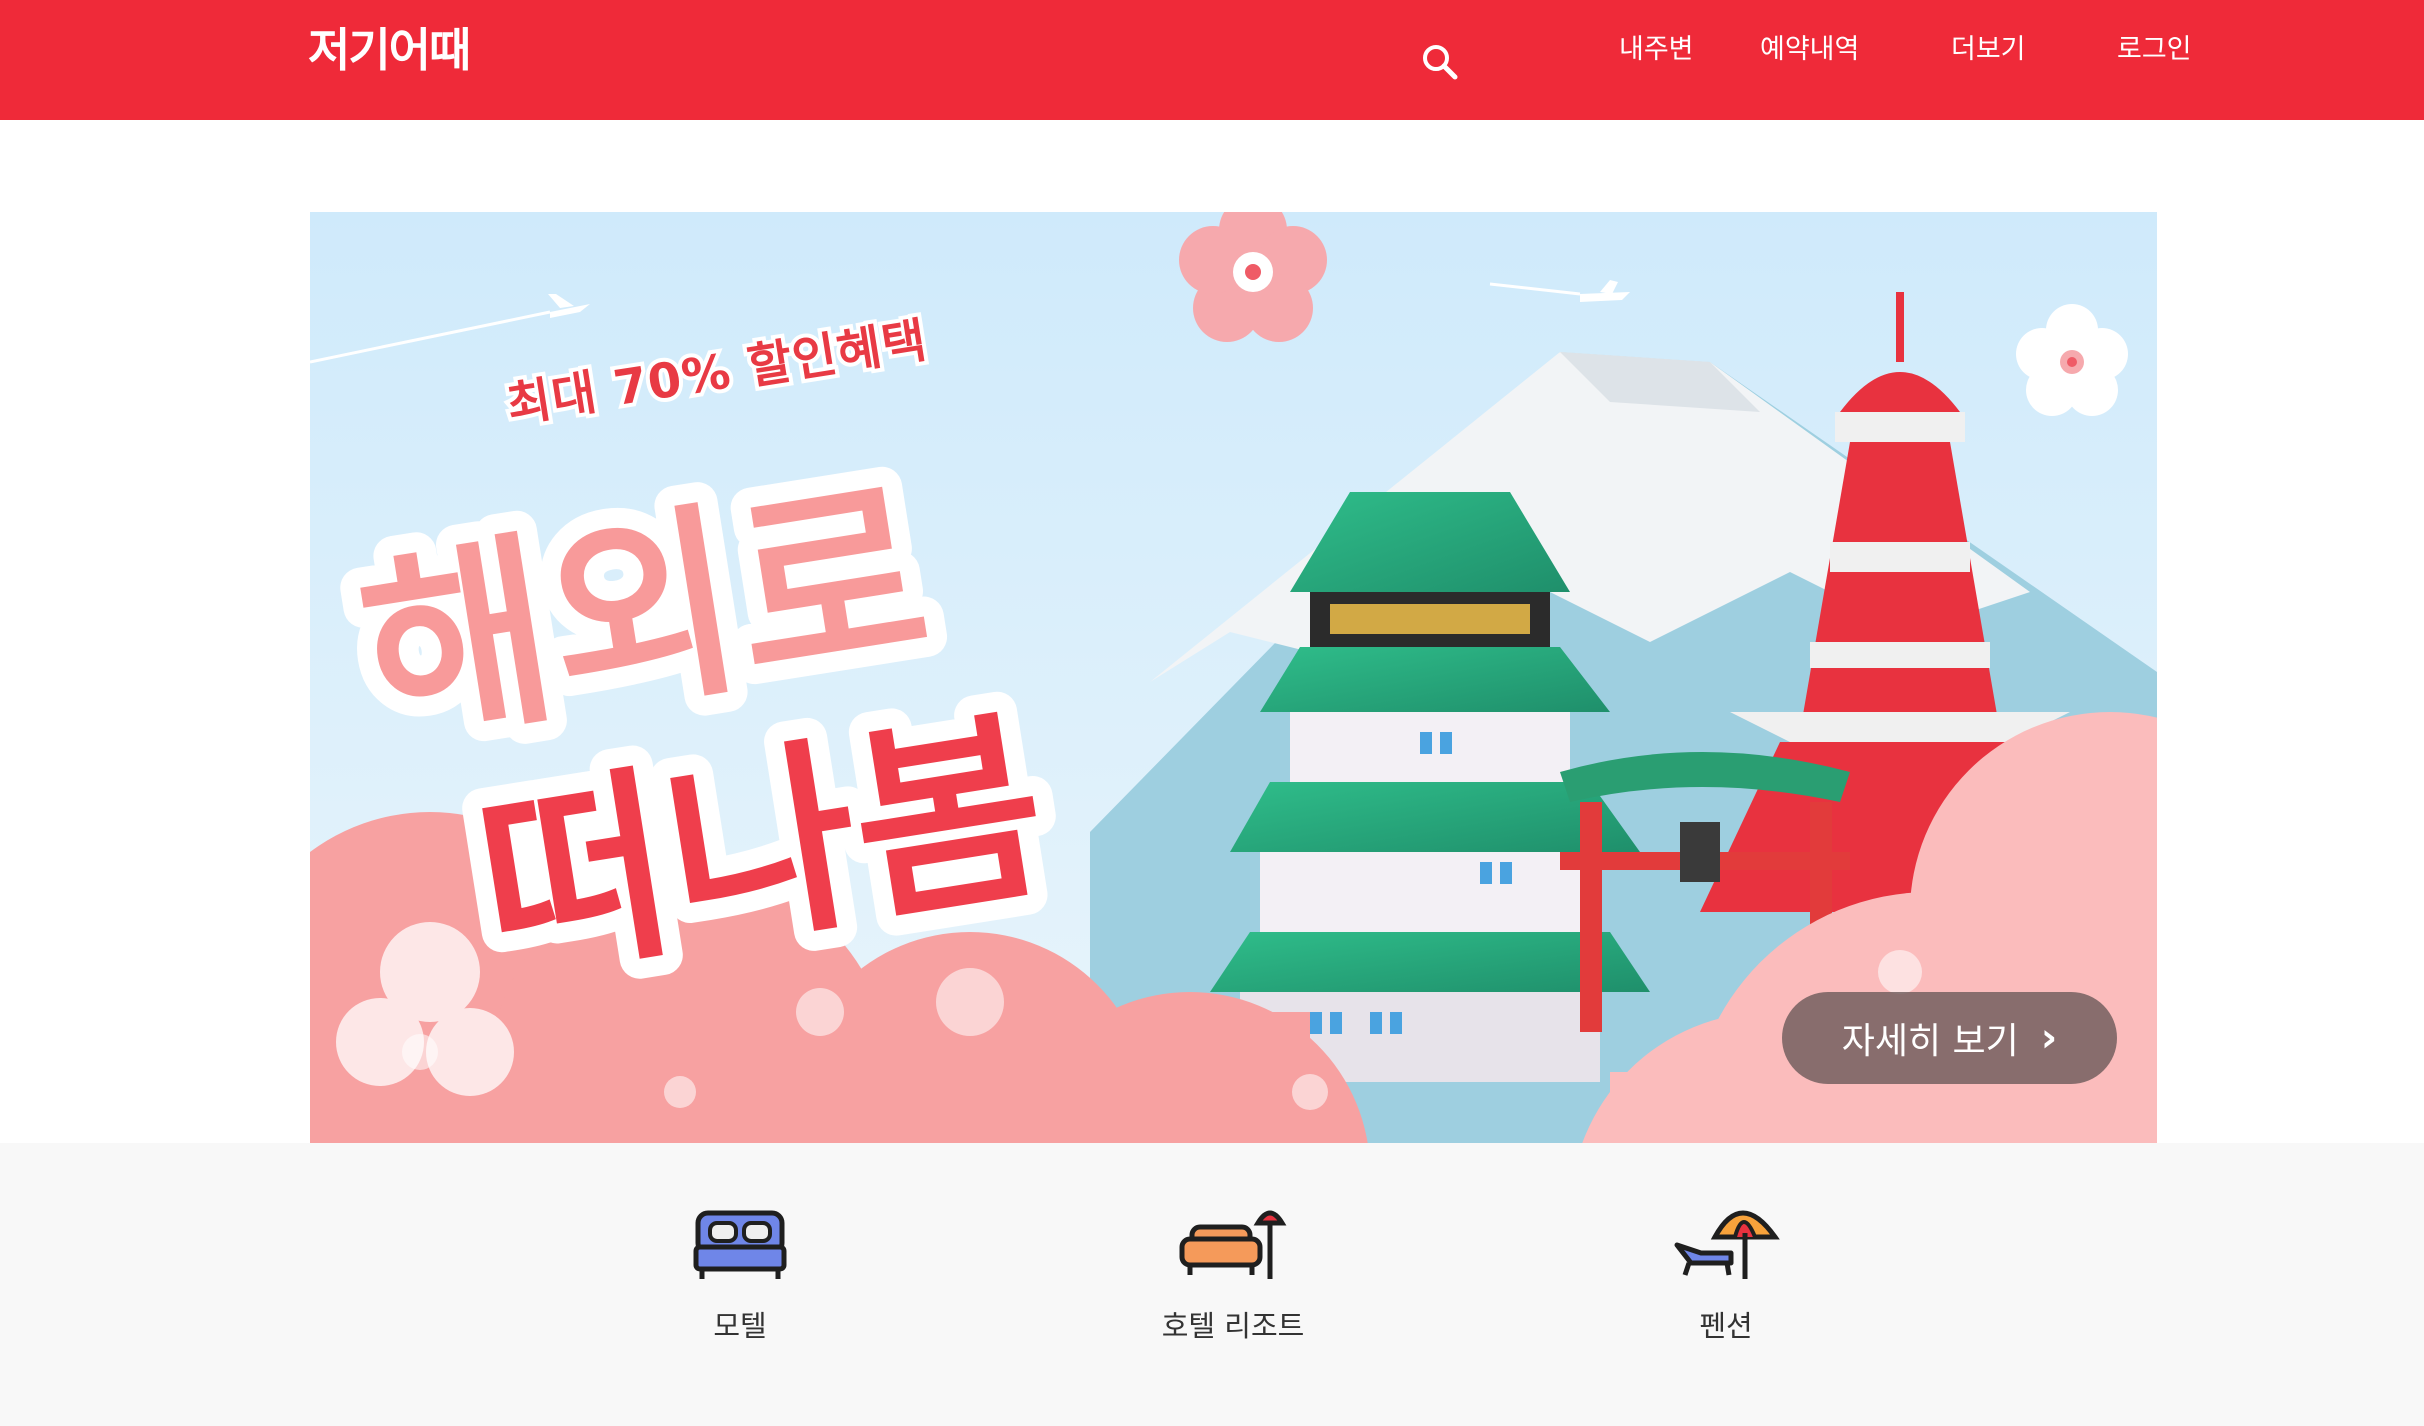  What do you see at coordinates (1253, 277) in the screenshot?
I see `cherry-blossom-icon` at bounding box center [1253, 277].